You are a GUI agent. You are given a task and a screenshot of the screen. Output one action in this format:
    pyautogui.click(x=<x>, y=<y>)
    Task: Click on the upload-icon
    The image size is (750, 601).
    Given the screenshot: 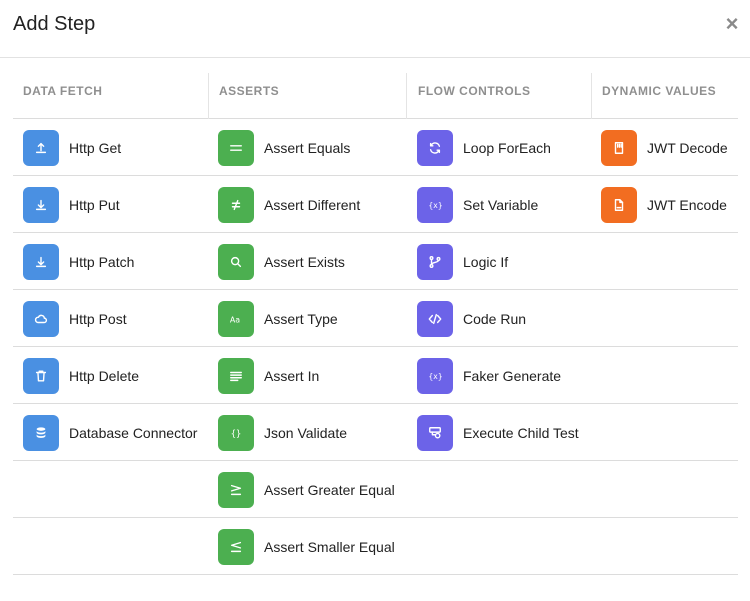 What is the action you would take?
    pyautogui.click(x=41, y=147)
    